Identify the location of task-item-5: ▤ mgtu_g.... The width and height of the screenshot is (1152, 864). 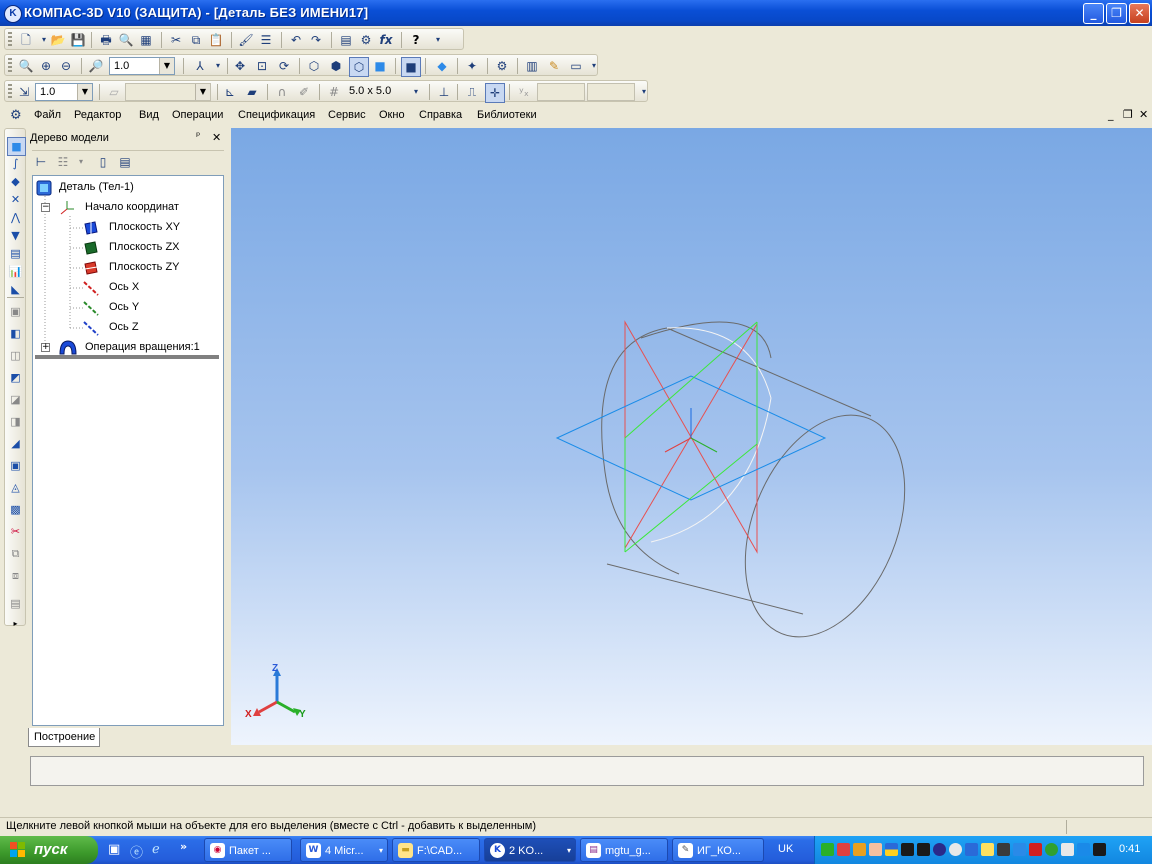
(624, 850).